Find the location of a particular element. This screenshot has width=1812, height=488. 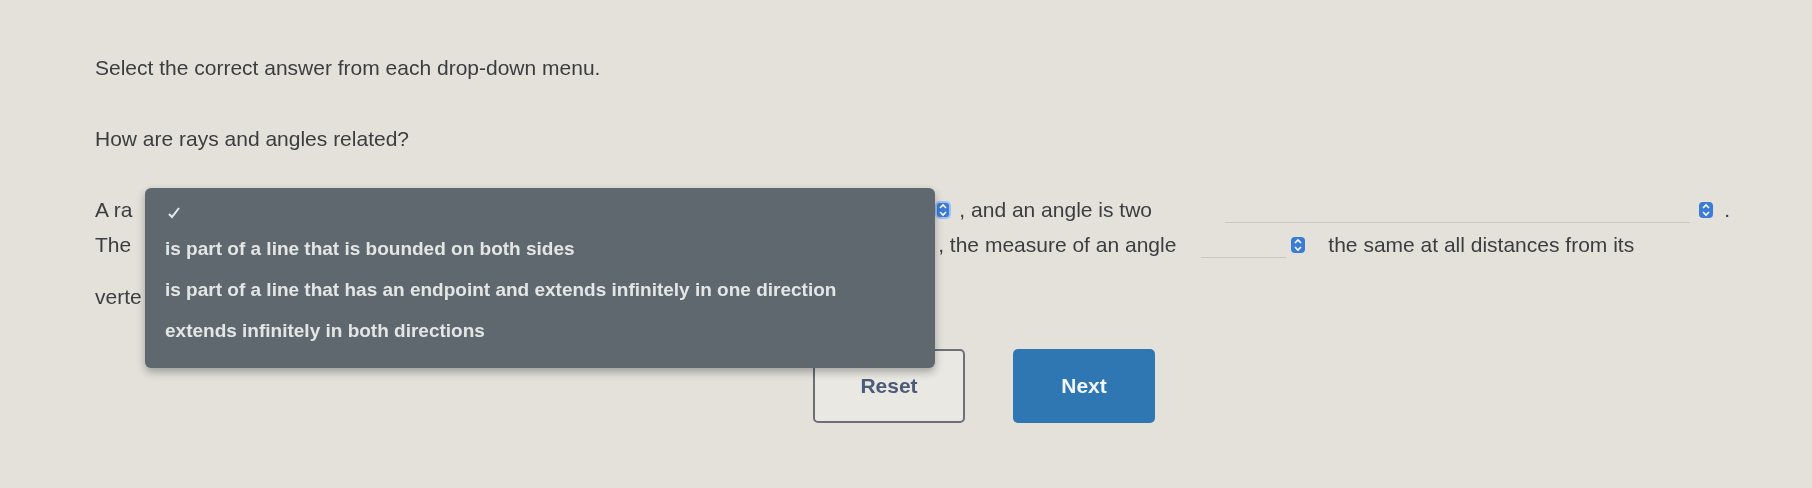

sentence-text: A ra is located at coordinates (114, 210).